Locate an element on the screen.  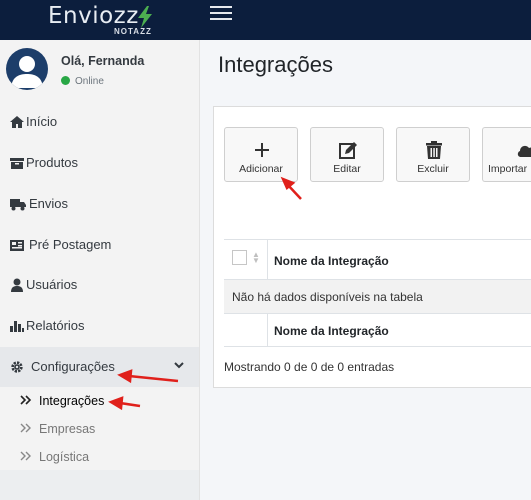
sidebar-item-label: Usuários is located at coordinates (52, 284).